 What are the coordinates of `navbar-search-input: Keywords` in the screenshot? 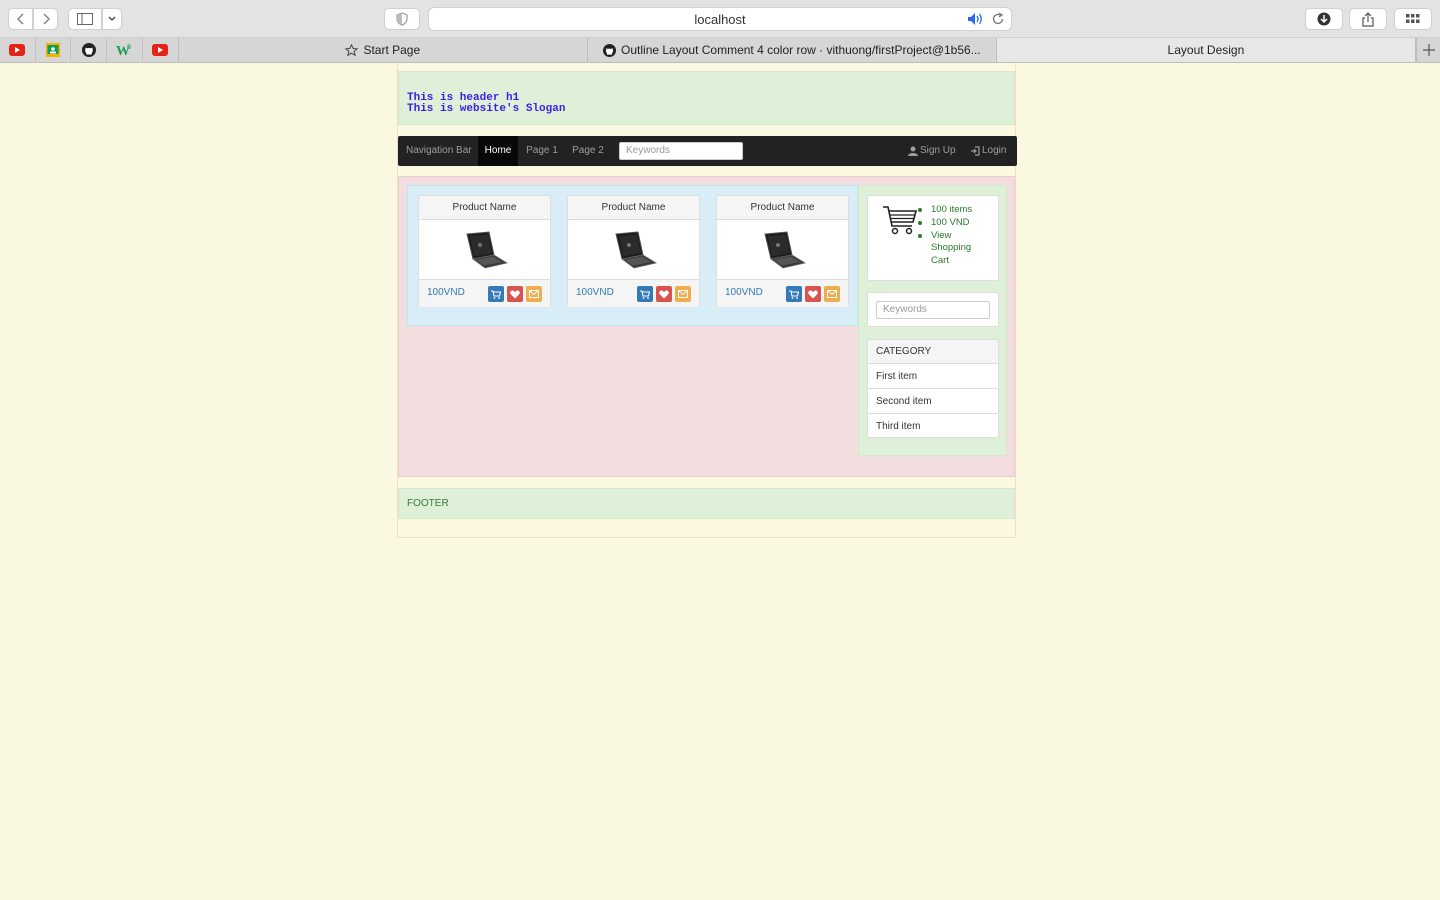 It's located at (681, 151).